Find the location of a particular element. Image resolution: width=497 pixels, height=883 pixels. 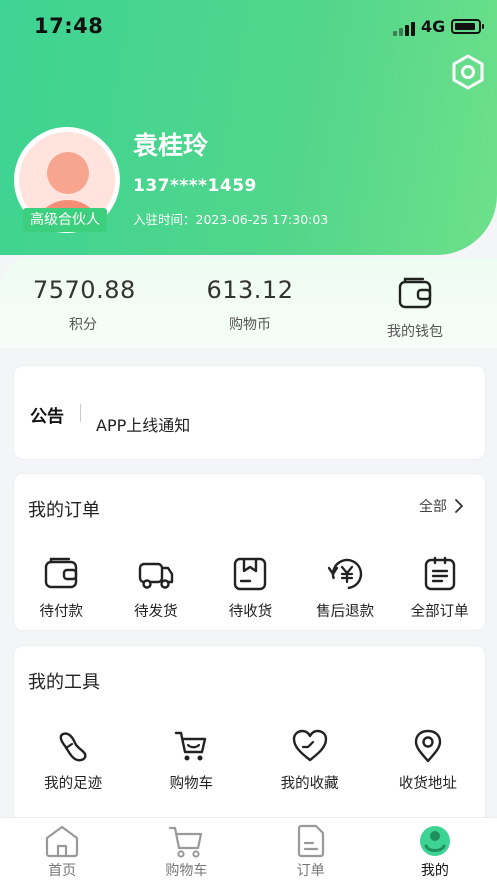

notice-title: 公告 is located at coordinates (47, 417).